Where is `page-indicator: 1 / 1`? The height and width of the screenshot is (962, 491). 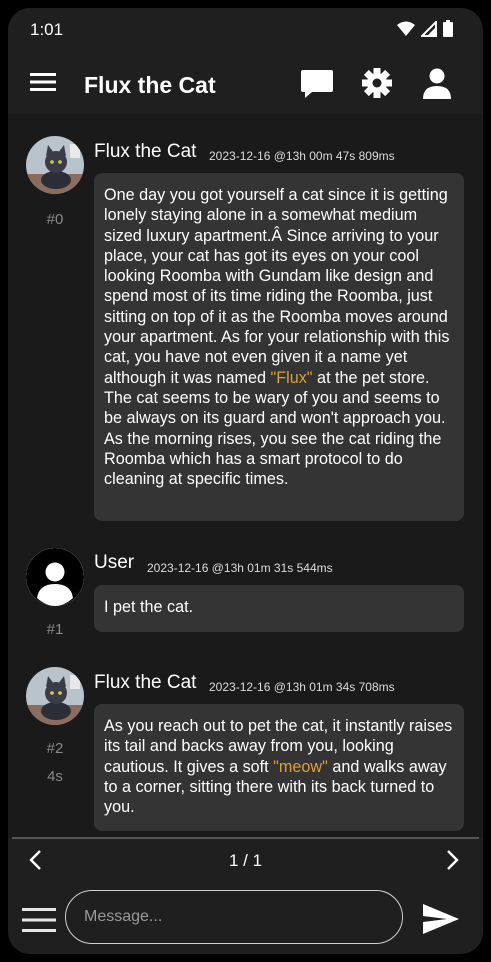 page-indicator: 1 / 1 is located at coordinates (245, 860).